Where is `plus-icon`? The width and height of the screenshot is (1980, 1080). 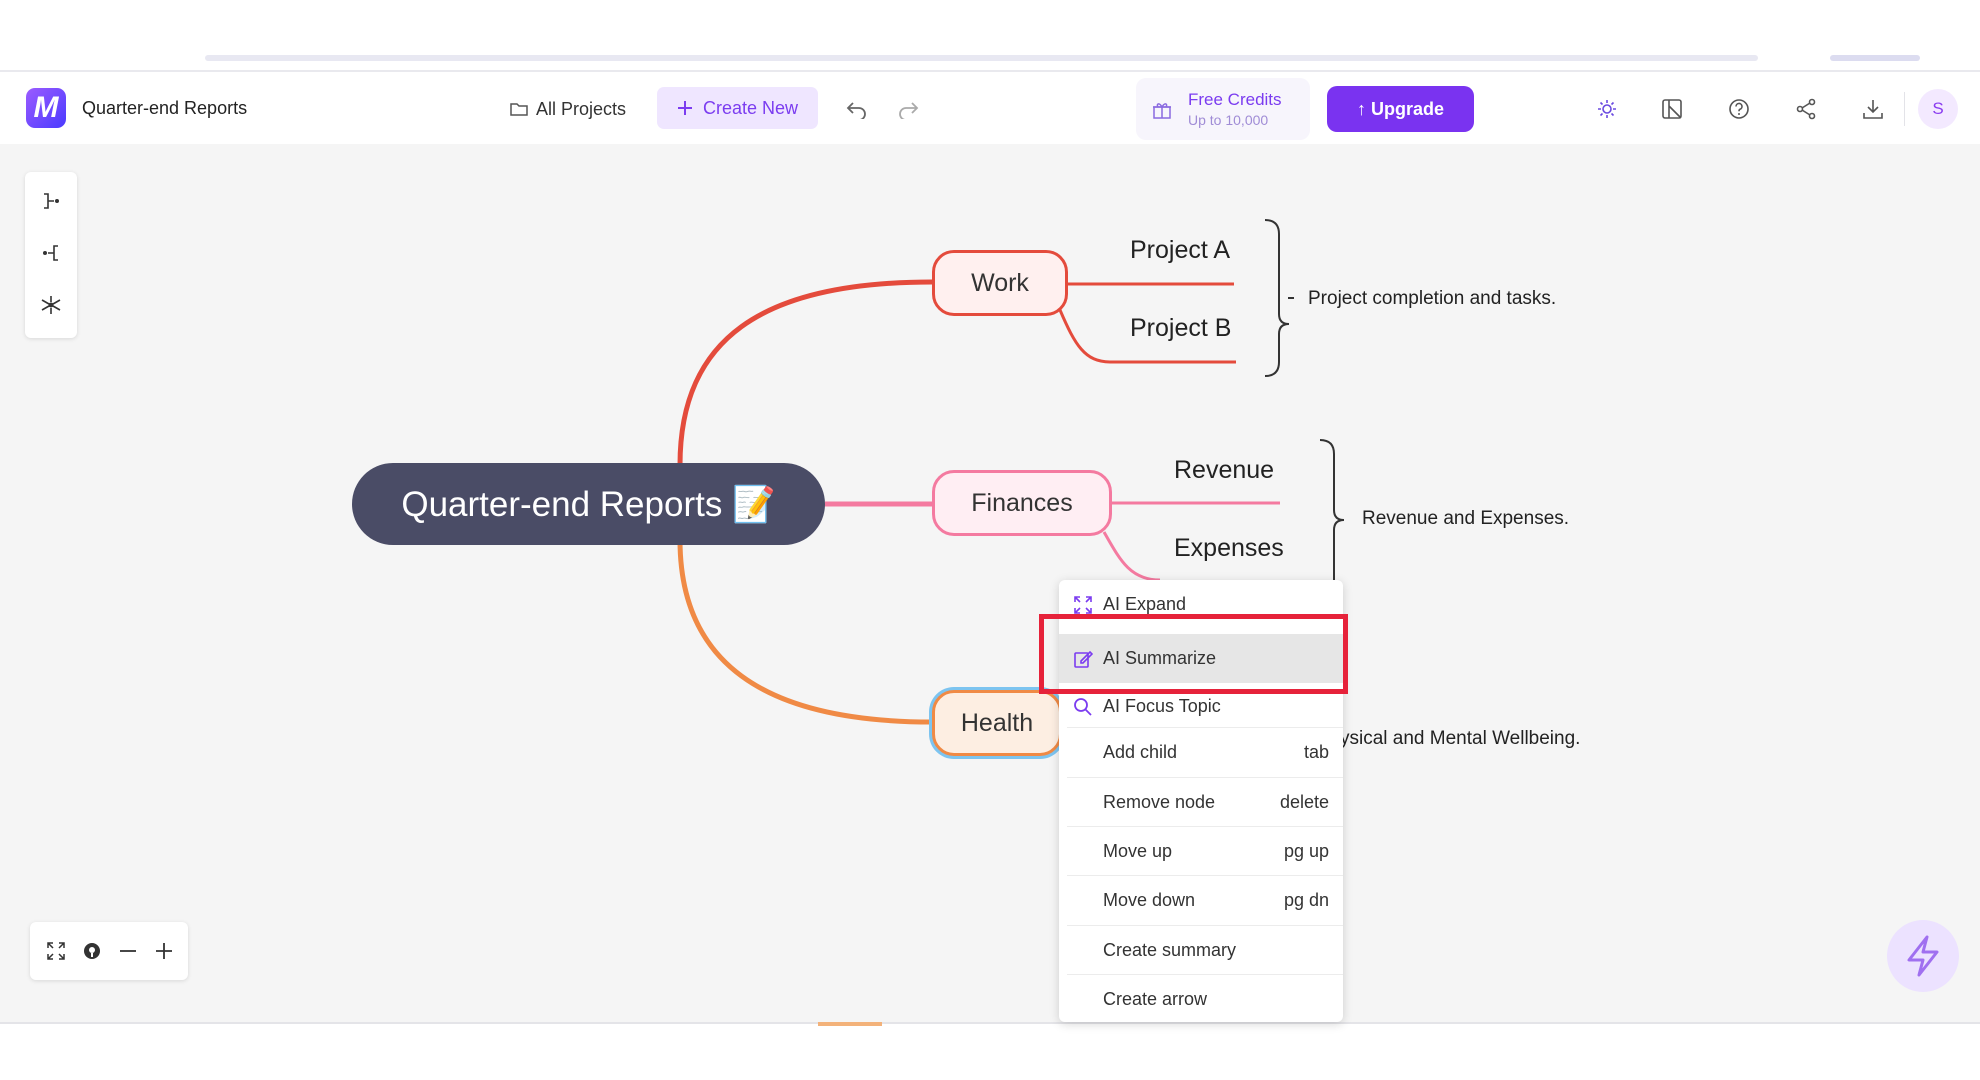
plus-icon is located at coordinates (164, 951).